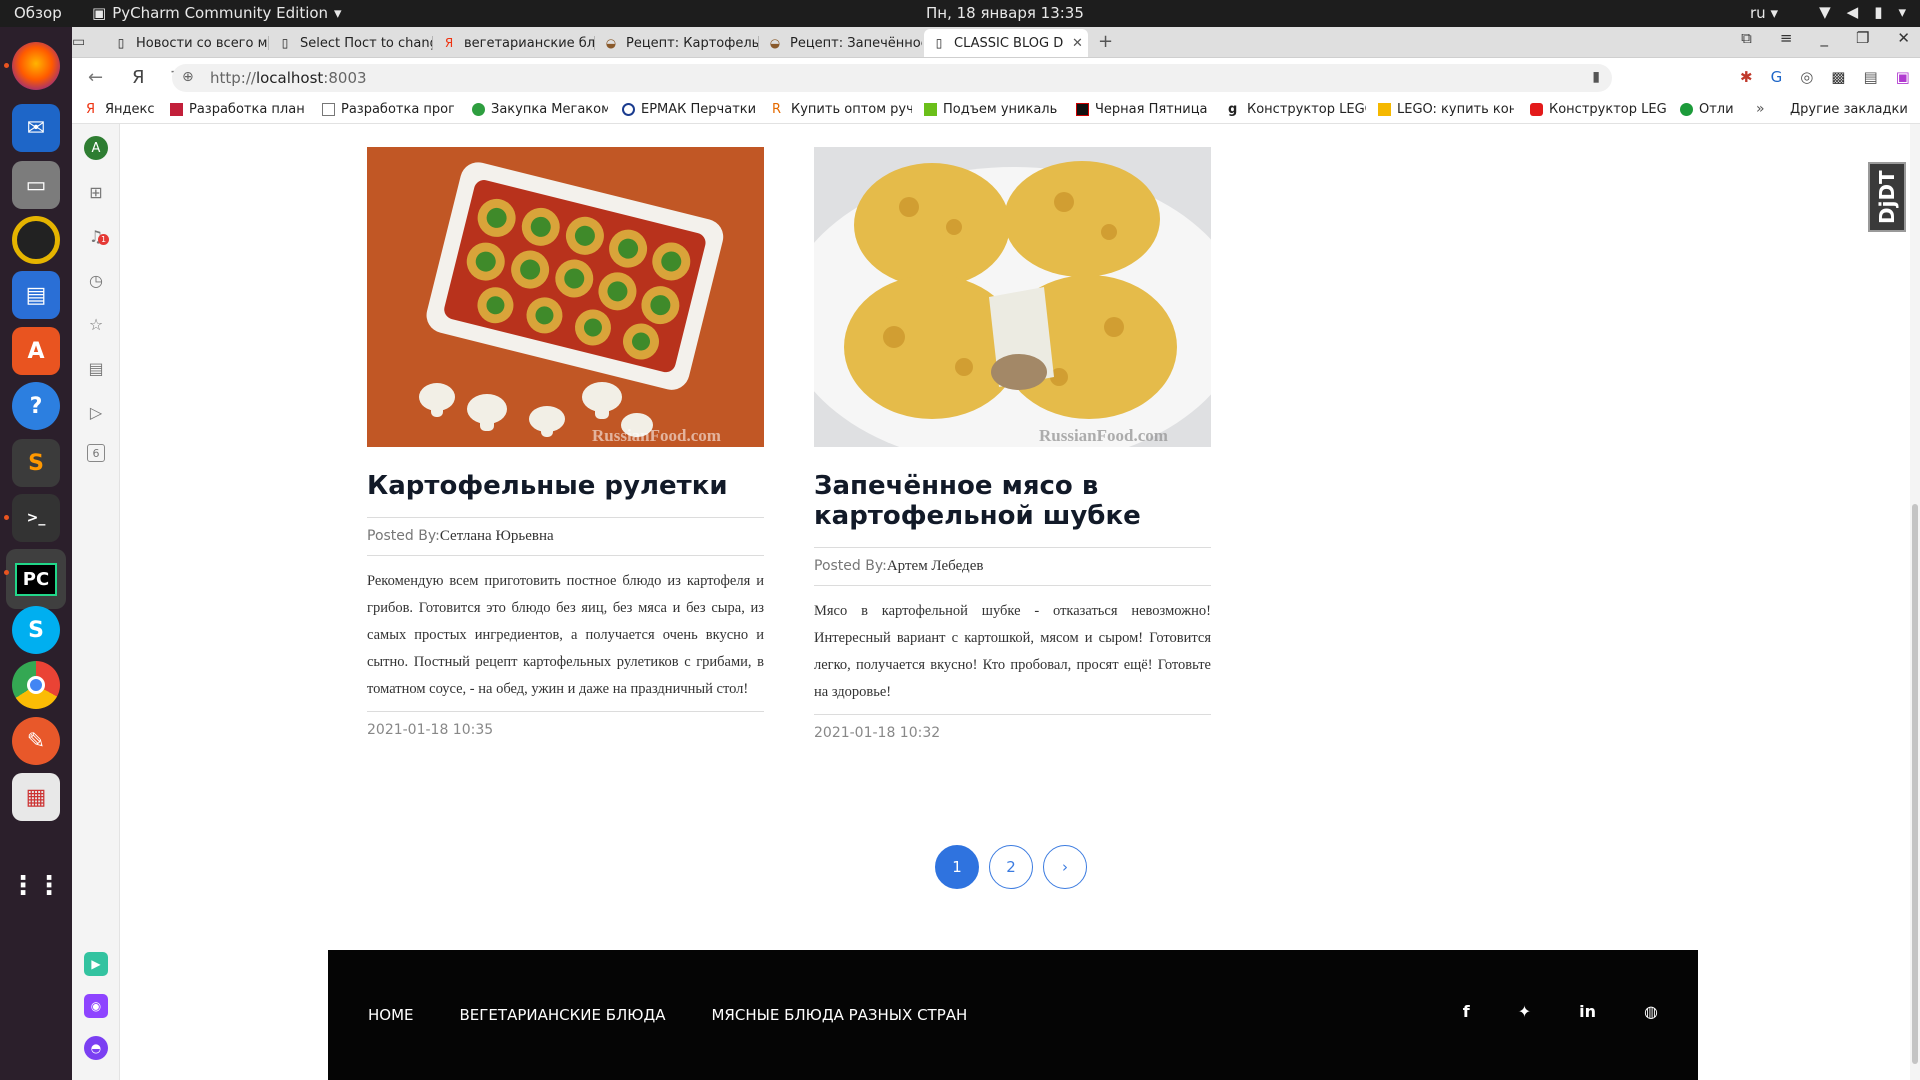  Describe the element at coordinates (514, 43) in the screenshot. I see `tab-vegetarian: Явегетарианские блюда —` at that location.